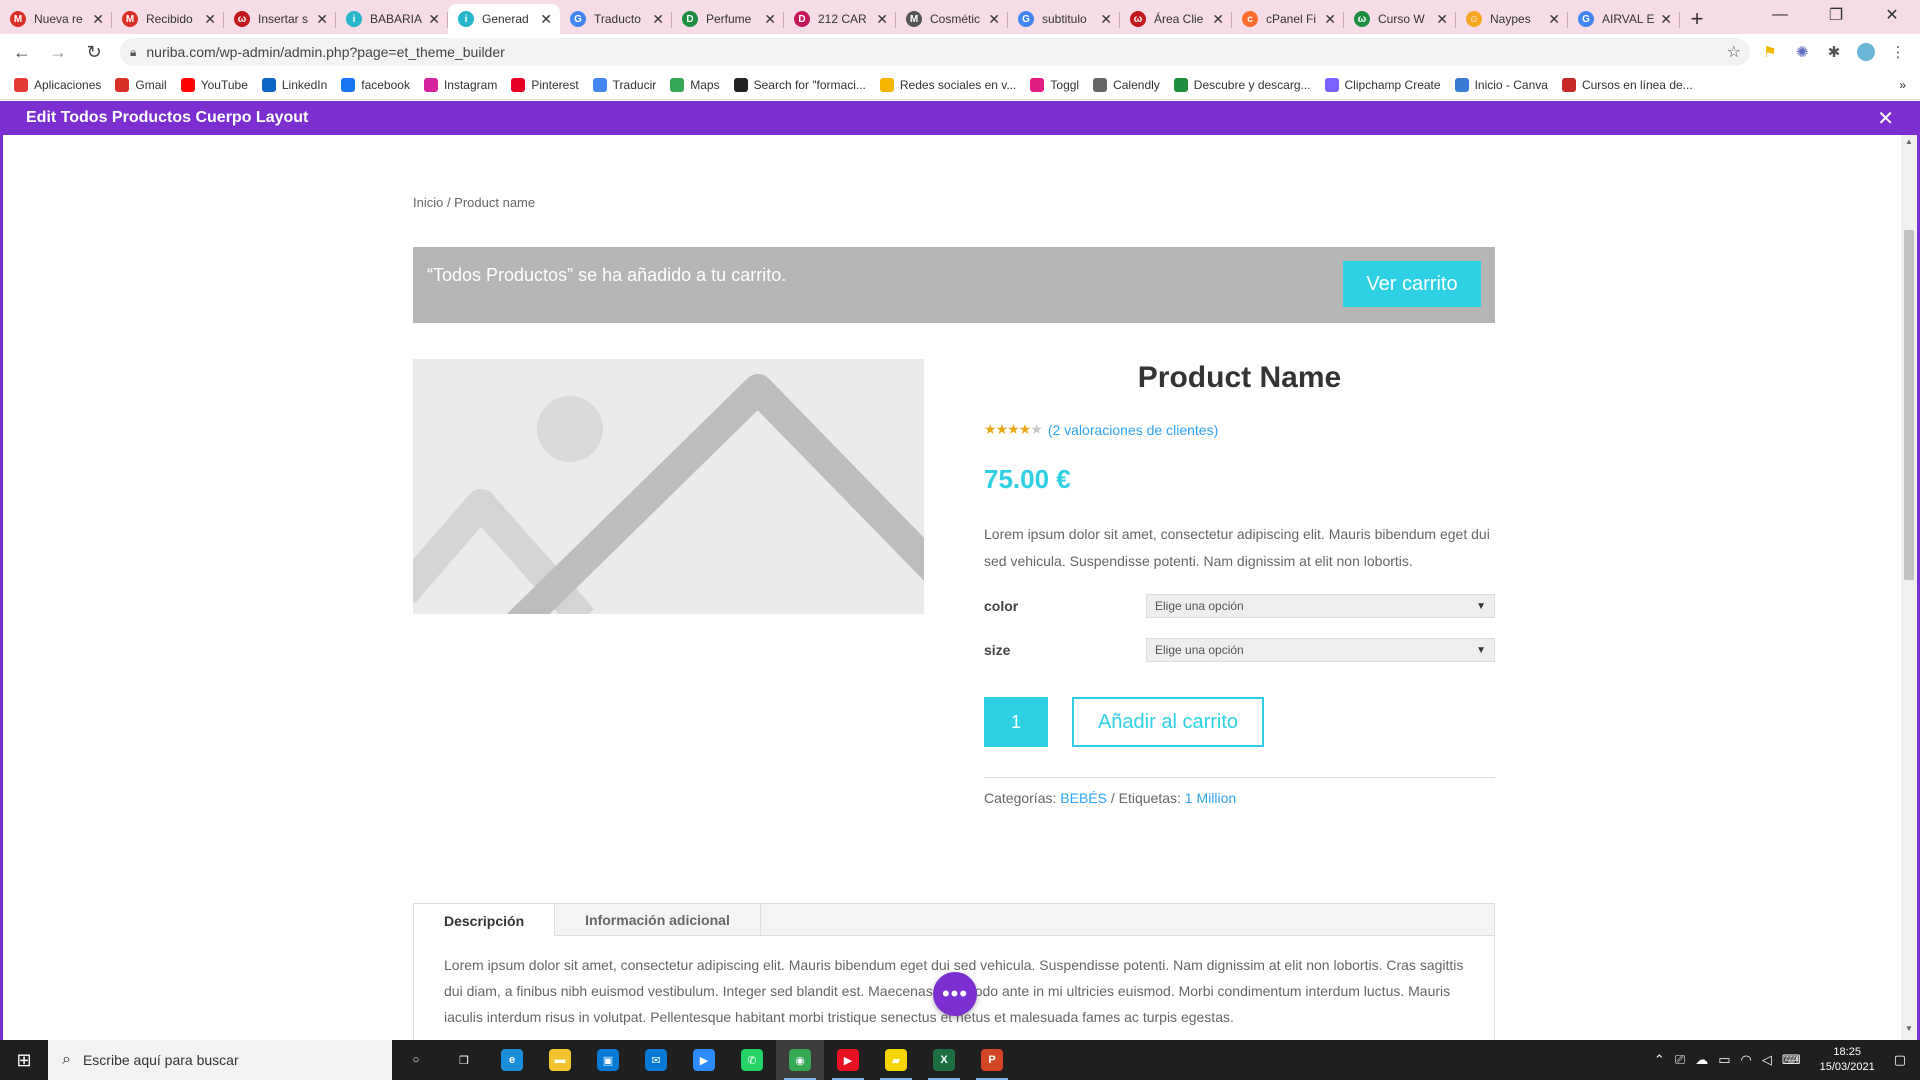 The image size is (1920, 1080). I want to click on browser-tab: Gsubtitulo ✕, so click(1064, 19).